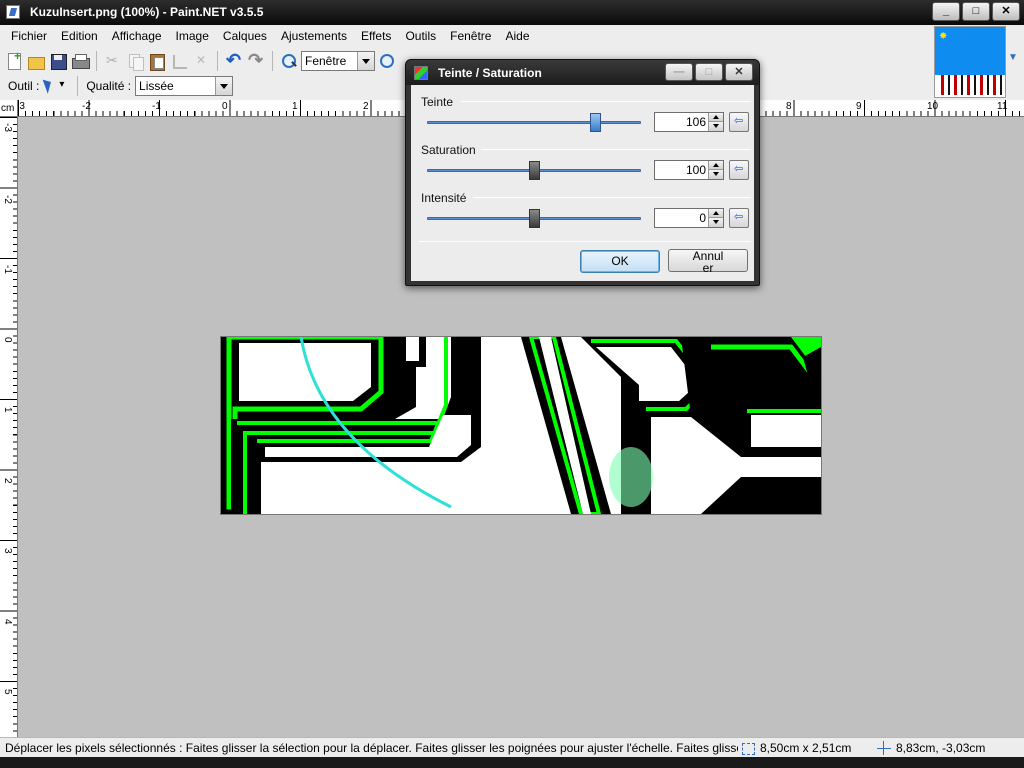 The width and height of the screenshot is (1024, 768). I want to click on cancel-button: Annuler, so click(708, 261).